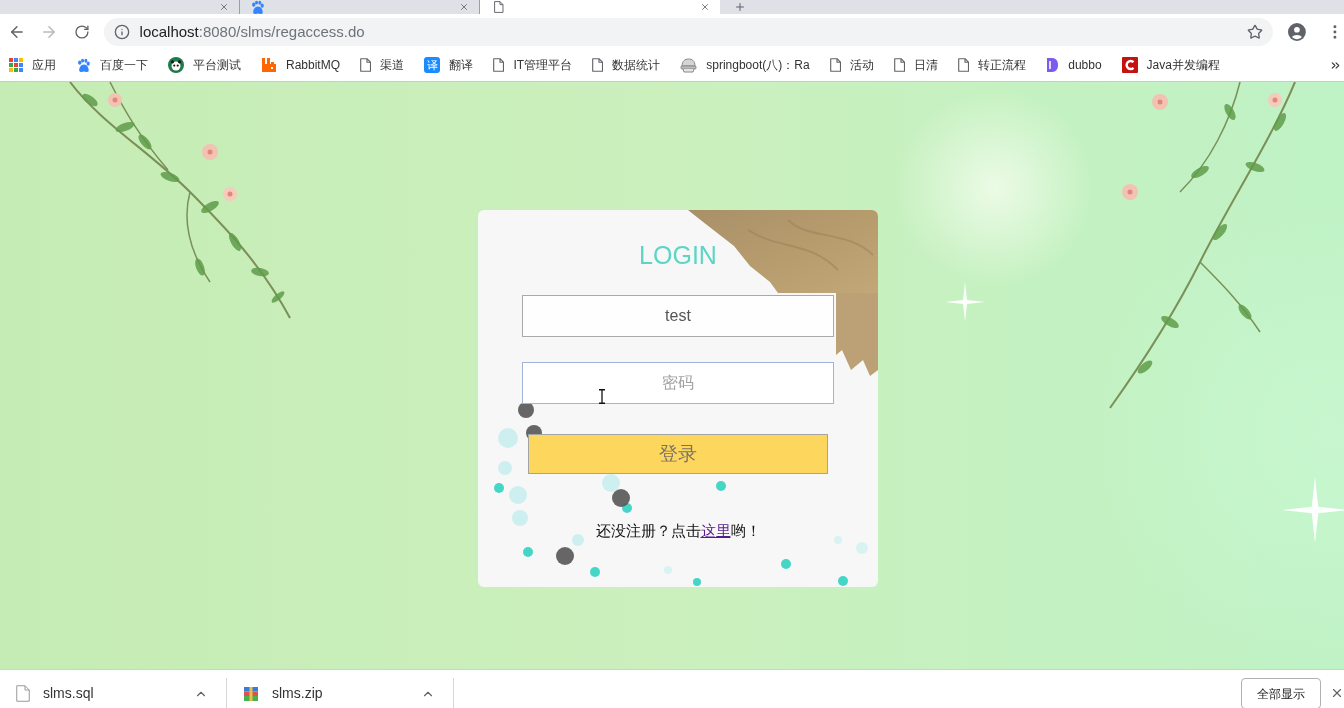 This screenshot has width=1344, height=708. What do you see at coordinates (81, 32) in the screenshot?
I see `reload-icon` at bounding box center [81, 32].